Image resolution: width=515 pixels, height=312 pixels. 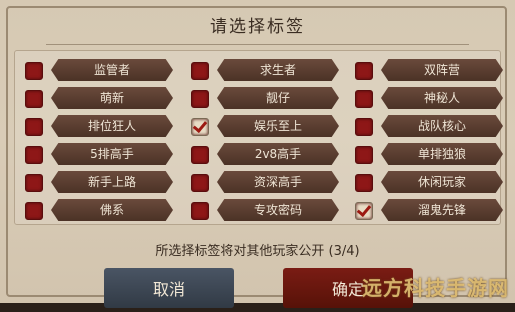 What do you see at coordinates (278, 154) in the screenshot?
I see `tag-label: 2v8高手` at bounding box center [278, 154].